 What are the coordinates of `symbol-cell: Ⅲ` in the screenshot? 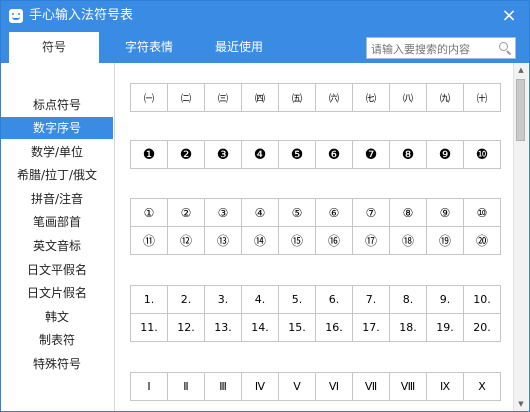 It's located at (223, 386).